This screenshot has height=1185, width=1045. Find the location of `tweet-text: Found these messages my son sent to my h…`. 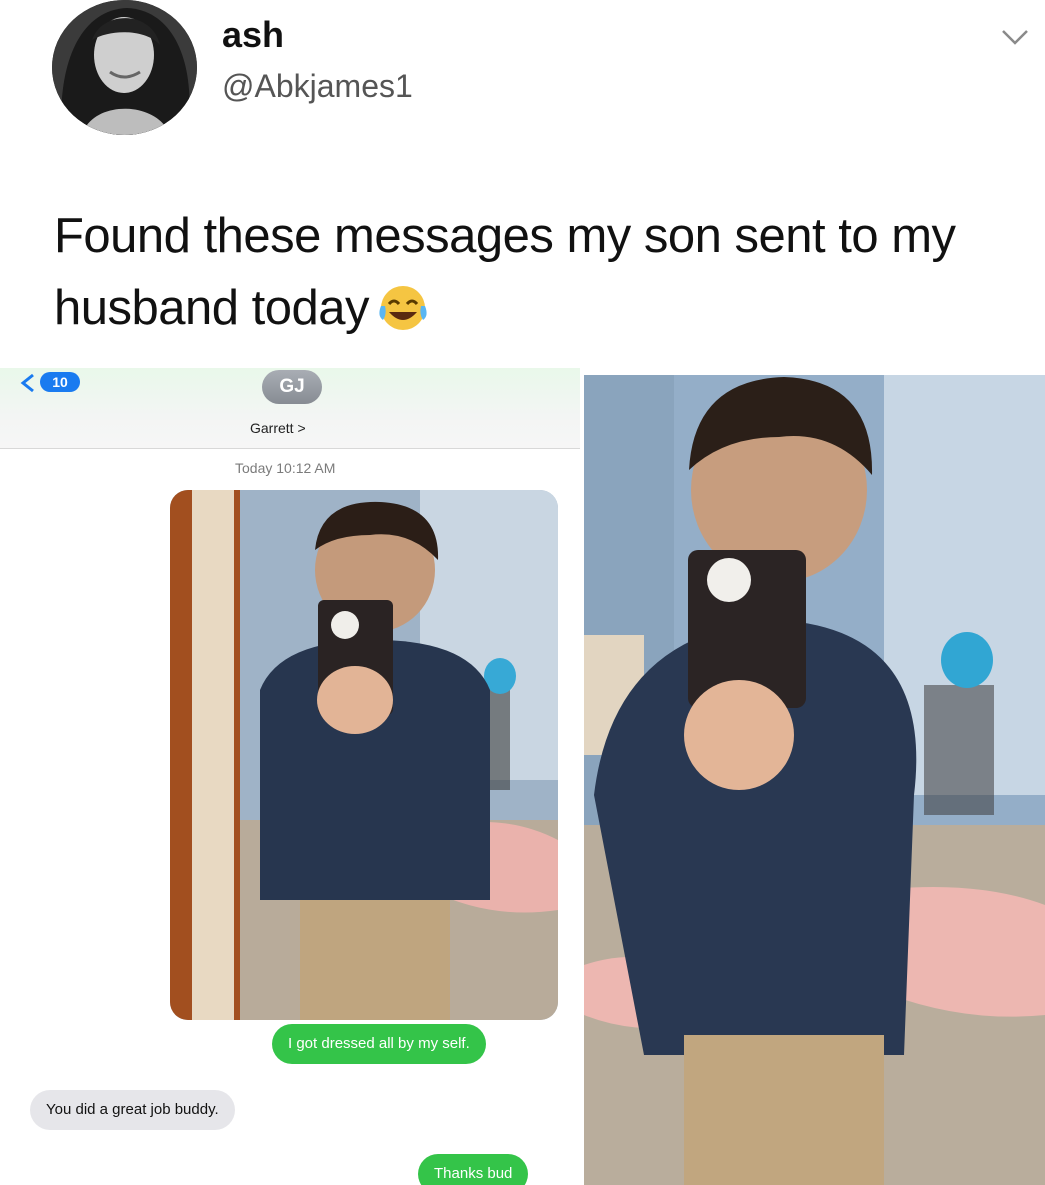

tweet-text: Found these messages my son sent to my h… is located at coordinates (534, 272).